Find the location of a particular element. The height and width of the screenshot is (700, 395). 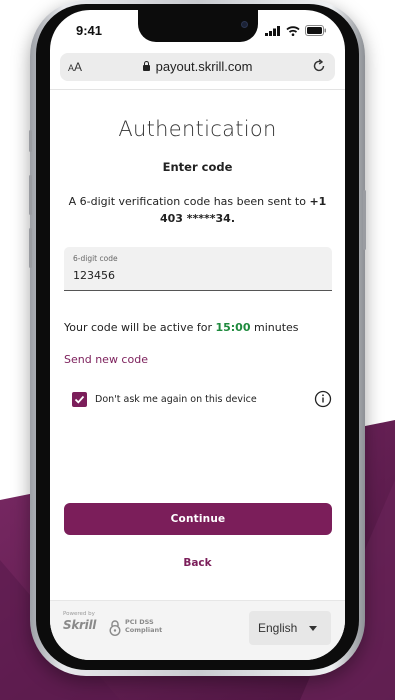

notch is located at coordinates (198, 26).